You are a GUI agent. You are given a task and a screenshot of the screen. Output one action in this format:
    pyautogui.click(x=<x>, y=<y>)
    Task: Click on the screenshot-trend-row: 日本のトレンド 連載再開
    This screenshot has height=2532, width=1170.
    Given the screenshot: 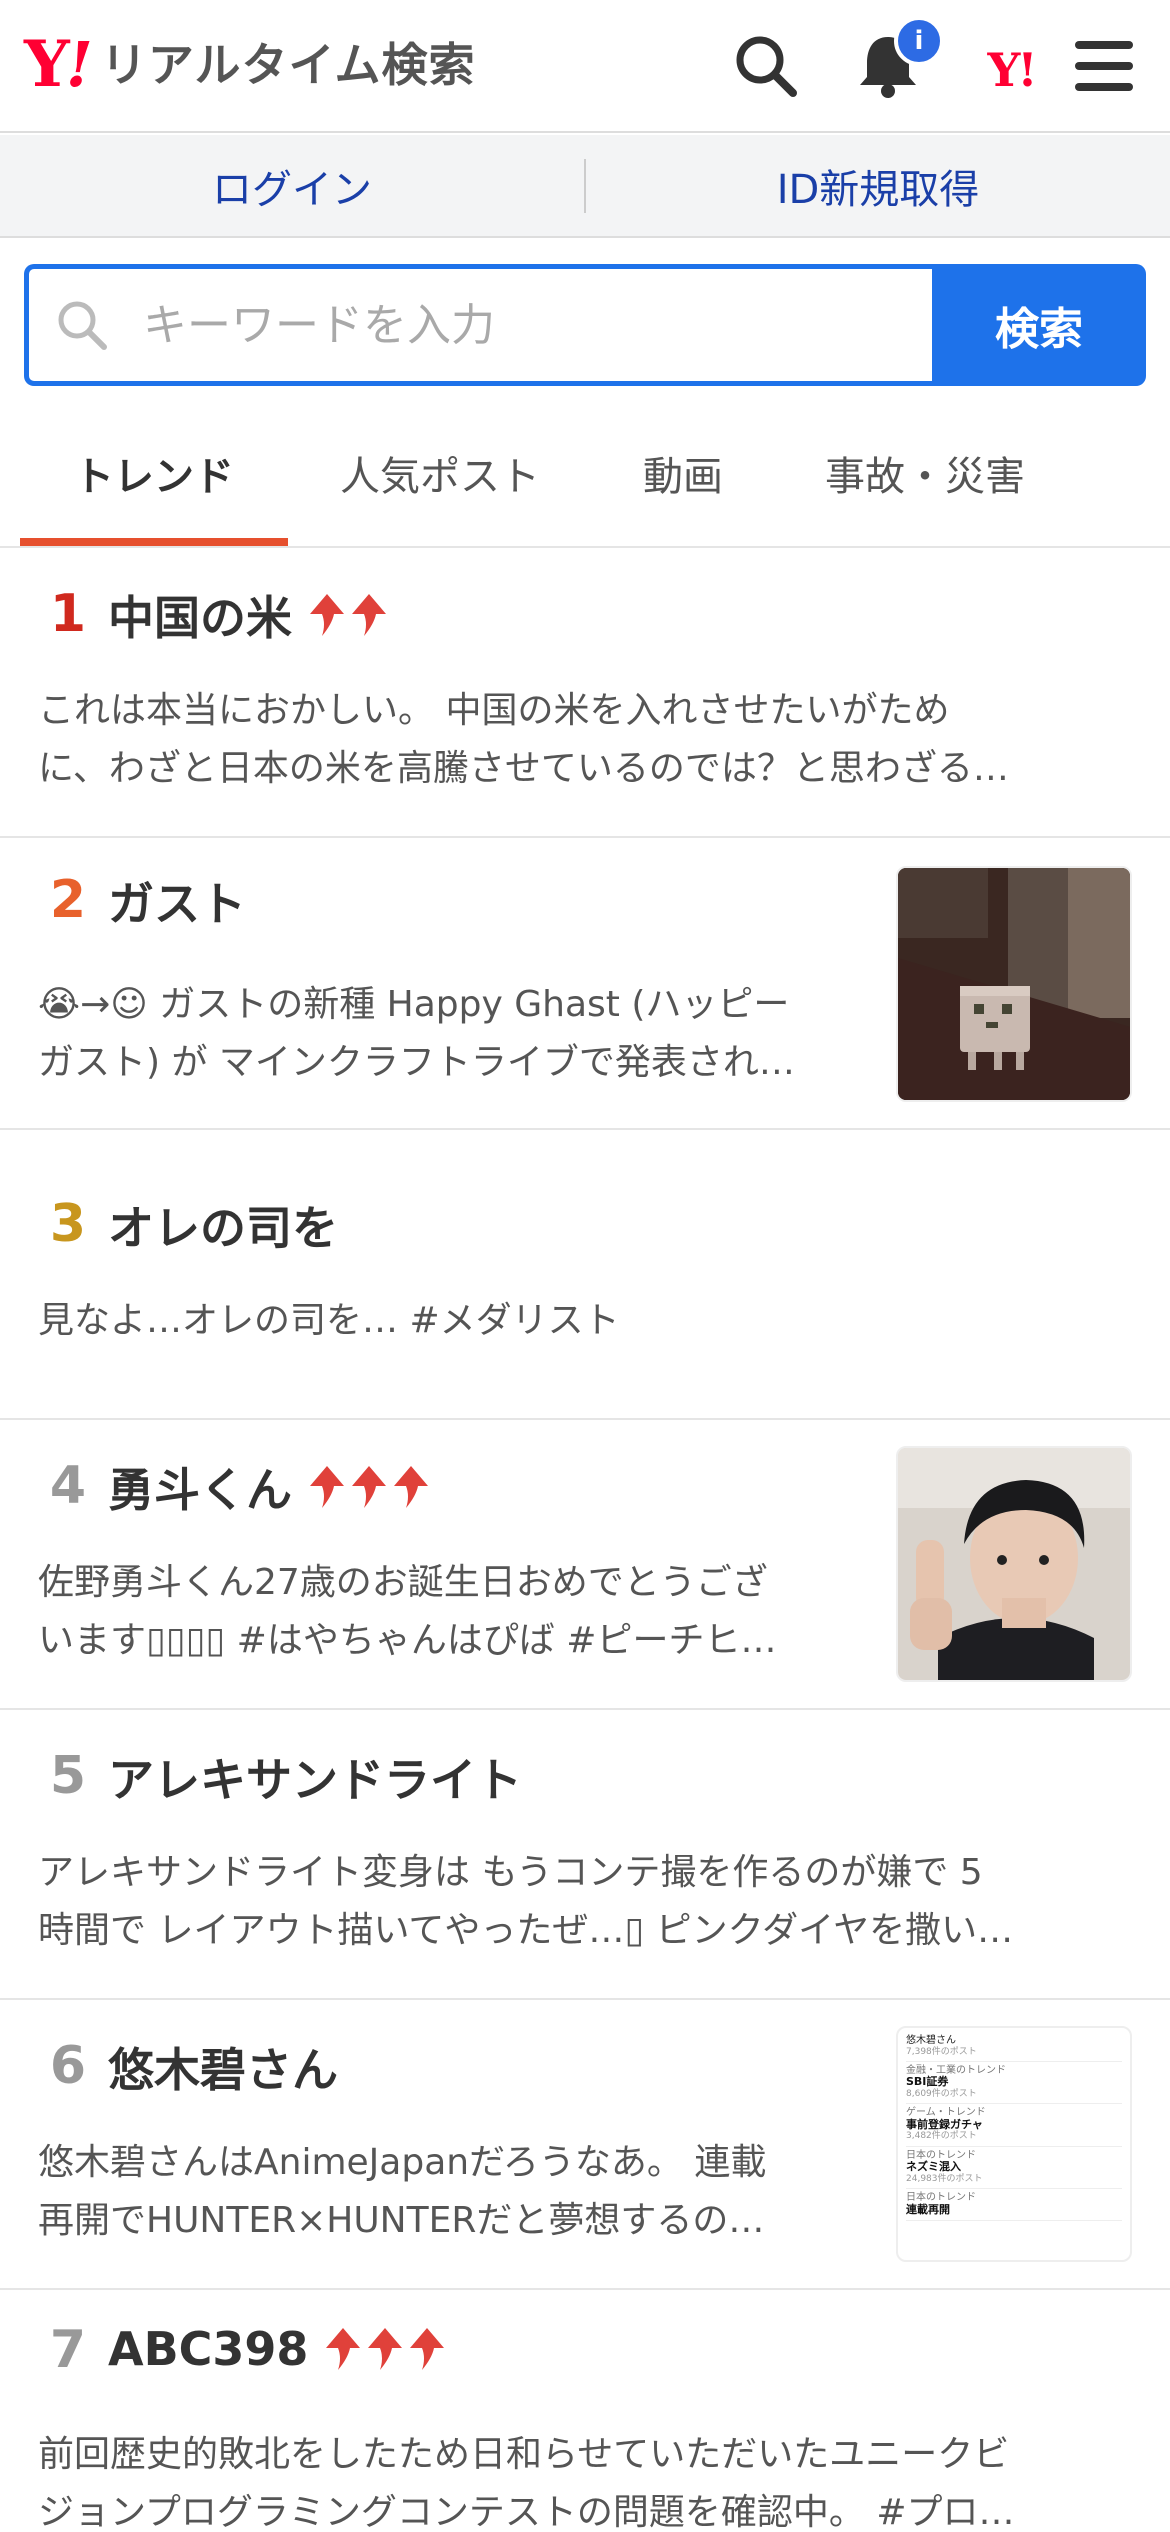 What is the action you would take?
    pyautogui.click(x=1014, y=2205)
    